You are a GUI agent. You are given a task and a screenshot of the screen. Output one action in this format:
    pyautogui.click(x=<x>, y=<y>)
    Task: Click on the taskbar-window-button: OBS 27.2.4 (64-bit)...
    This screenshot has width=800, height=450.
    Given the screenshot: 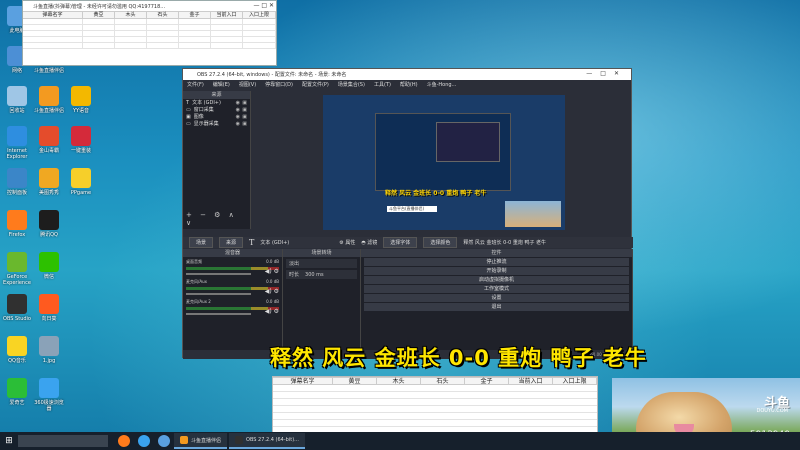 What is the action you would take?
    pyautogui.click(x=267, y=441)
    